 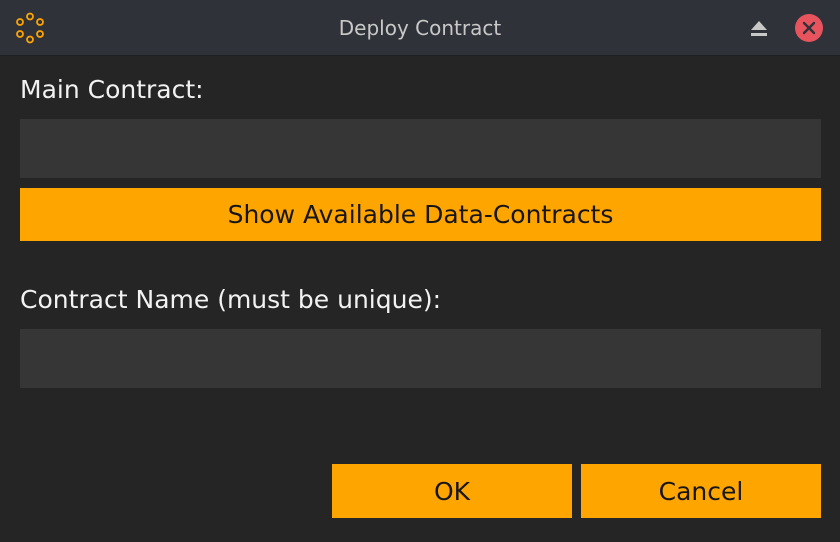 What do you see at coordinates (420, 358) in the screenshot?
I see `contract-name-input` at bounding box center [420, 358].